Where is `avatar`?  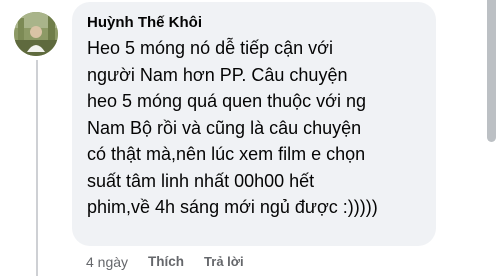
avatar is located at coordinates (36, 34).